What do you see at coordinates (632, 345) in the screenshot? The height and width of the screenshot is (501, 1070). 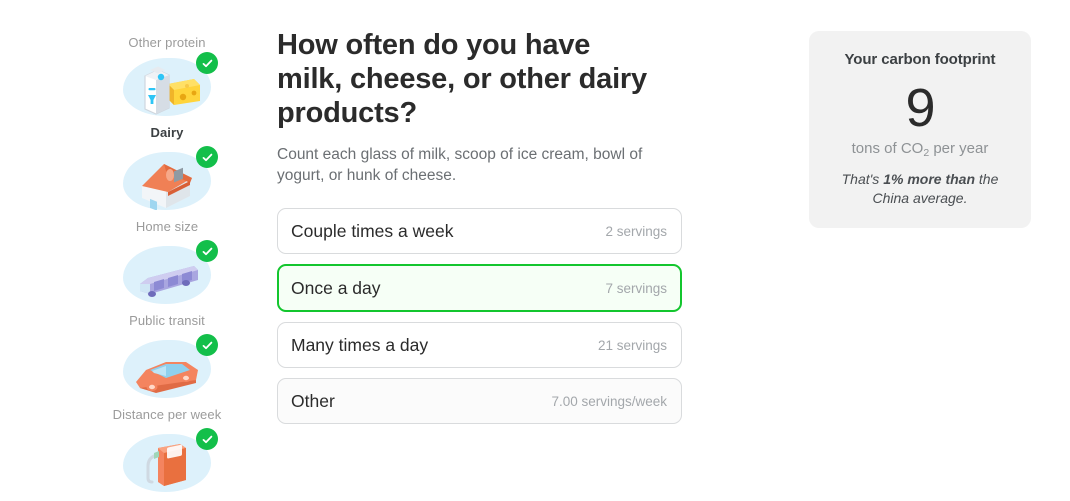 I see `option-value: 21 servings` at bounding box center [632, 345].